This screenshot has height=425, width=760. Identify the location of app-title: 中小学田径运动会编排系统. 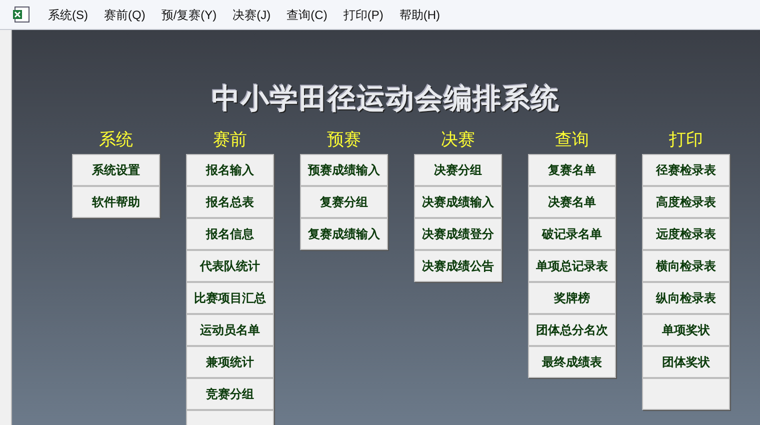
(386, 99).